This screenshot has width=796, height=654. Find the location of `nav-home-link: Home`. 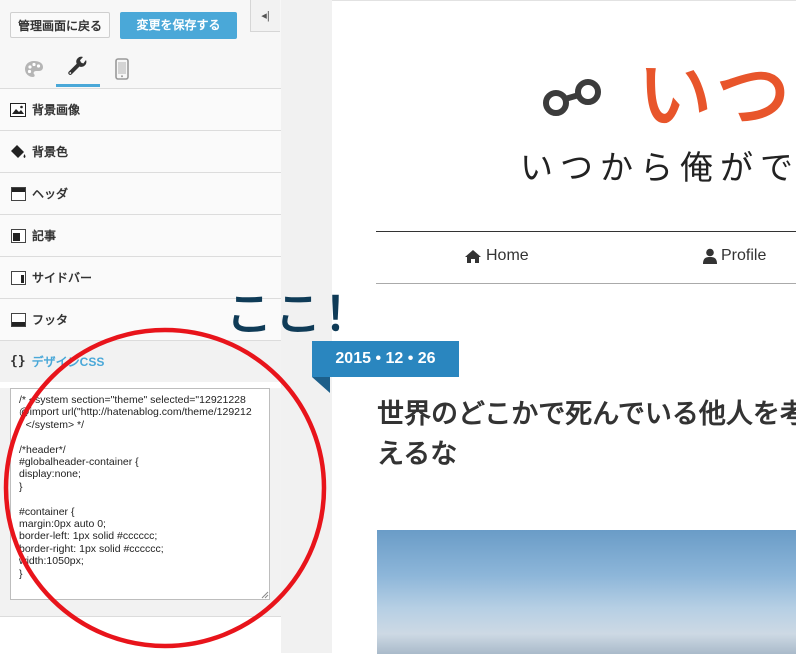

nav-home-link: Home is located at coordinates (496, 256).